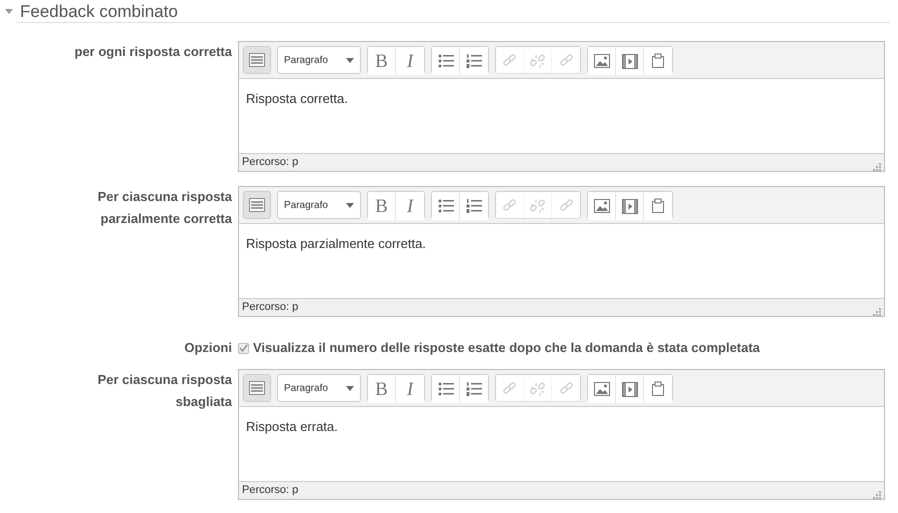 The image size is (898, 513). I want to click on field-label: Per ciascuna risposta parzialmente corretta, so click(164, 208).